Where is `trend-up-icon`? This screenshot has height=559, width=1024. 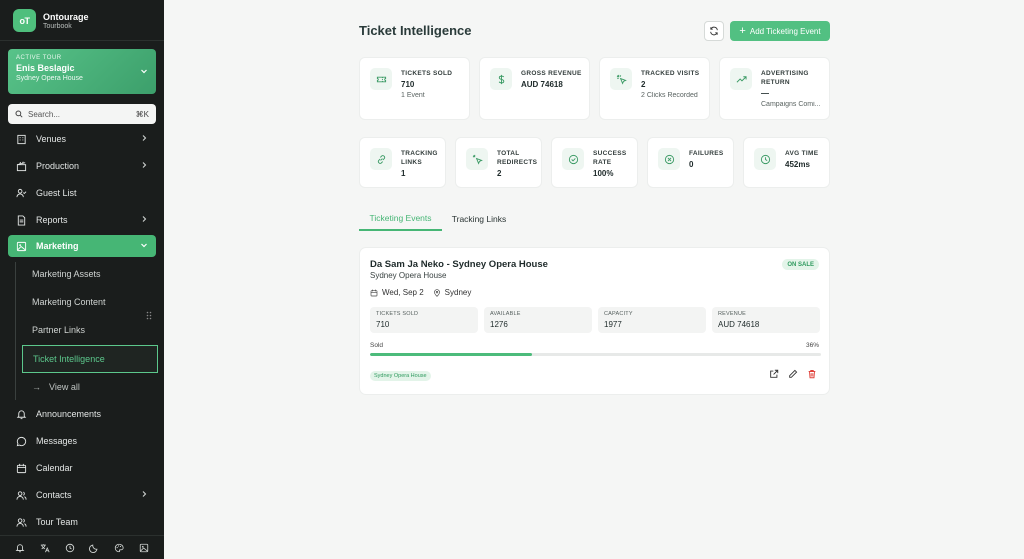 trend-up-icon is located at coordinates (741, 79).